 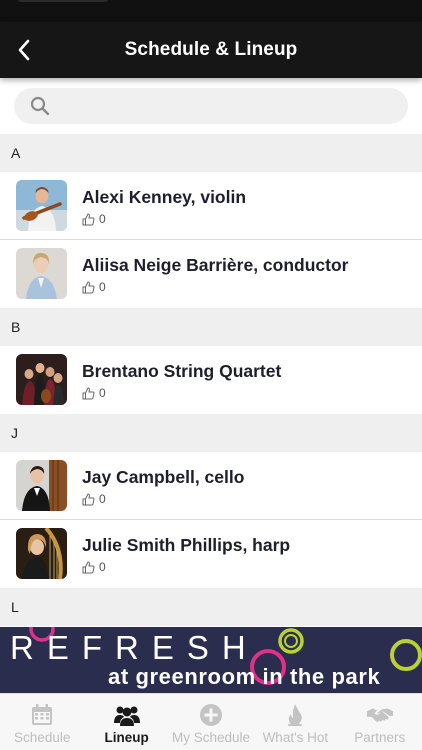 I want to click on artist-name: Julie Smith Phillips, harp, so click(x=186, y=545).